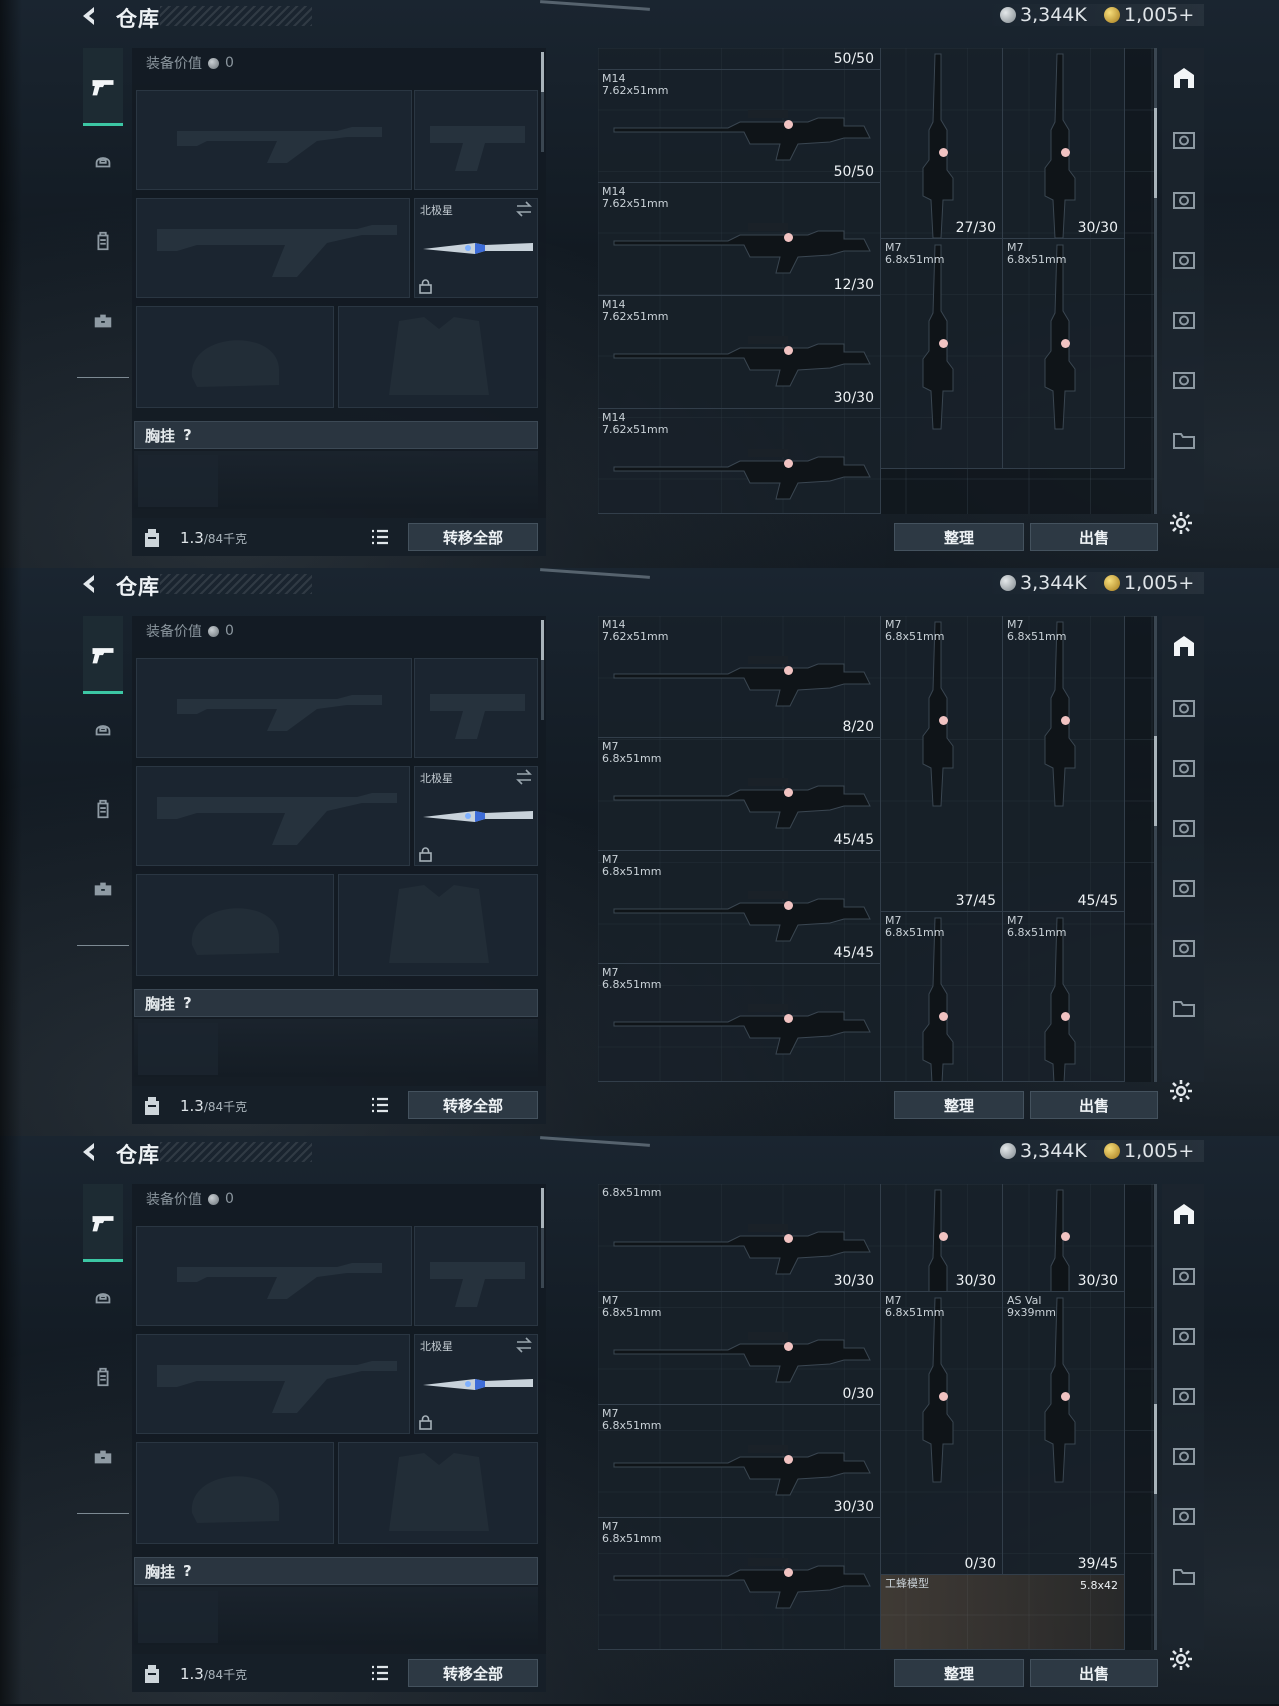 The width and height of the screenshot is (1279, 1706). What do you see at coordinates (739, 352) in the screenshot?
I see `stash-item: M14 7.62x51mm 30/30` at bounding box center [739, 352].